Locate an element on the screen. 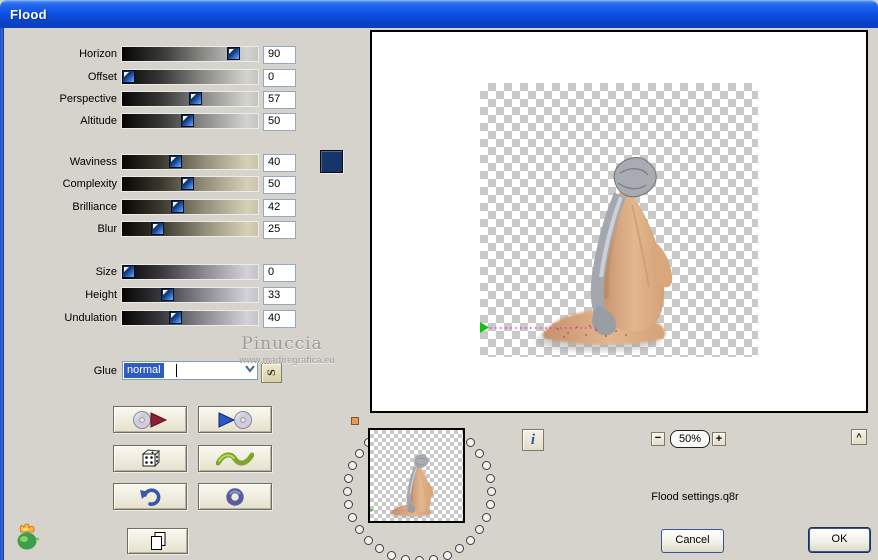 The height and width of the screenshot is (560, 878). copy-pages-icon is located at coordinates (157, 541).